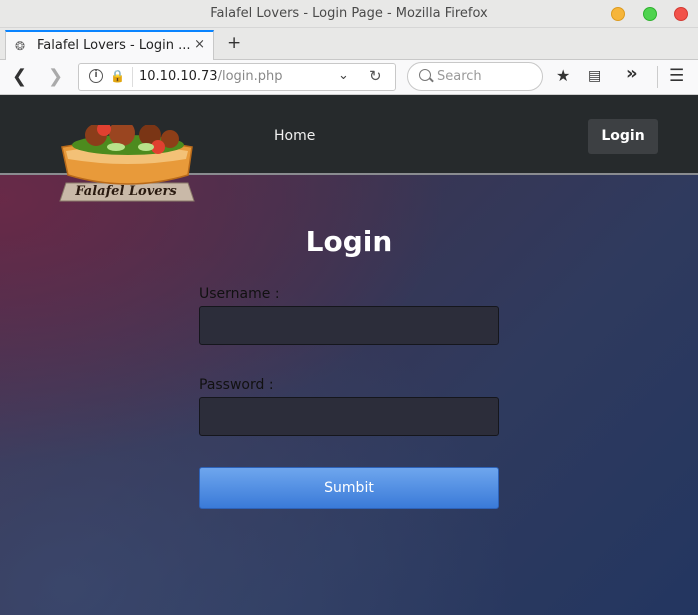 The image size is (698, 615). What do you see at coordinates (594, 76) in the screenshot?
I see `library-icon: ▤` at bounding box center [594, 76].